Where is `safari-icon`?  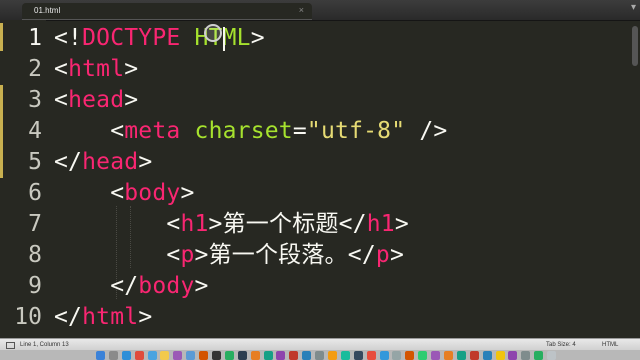 safari-icon is located at coordinates (126, 355).